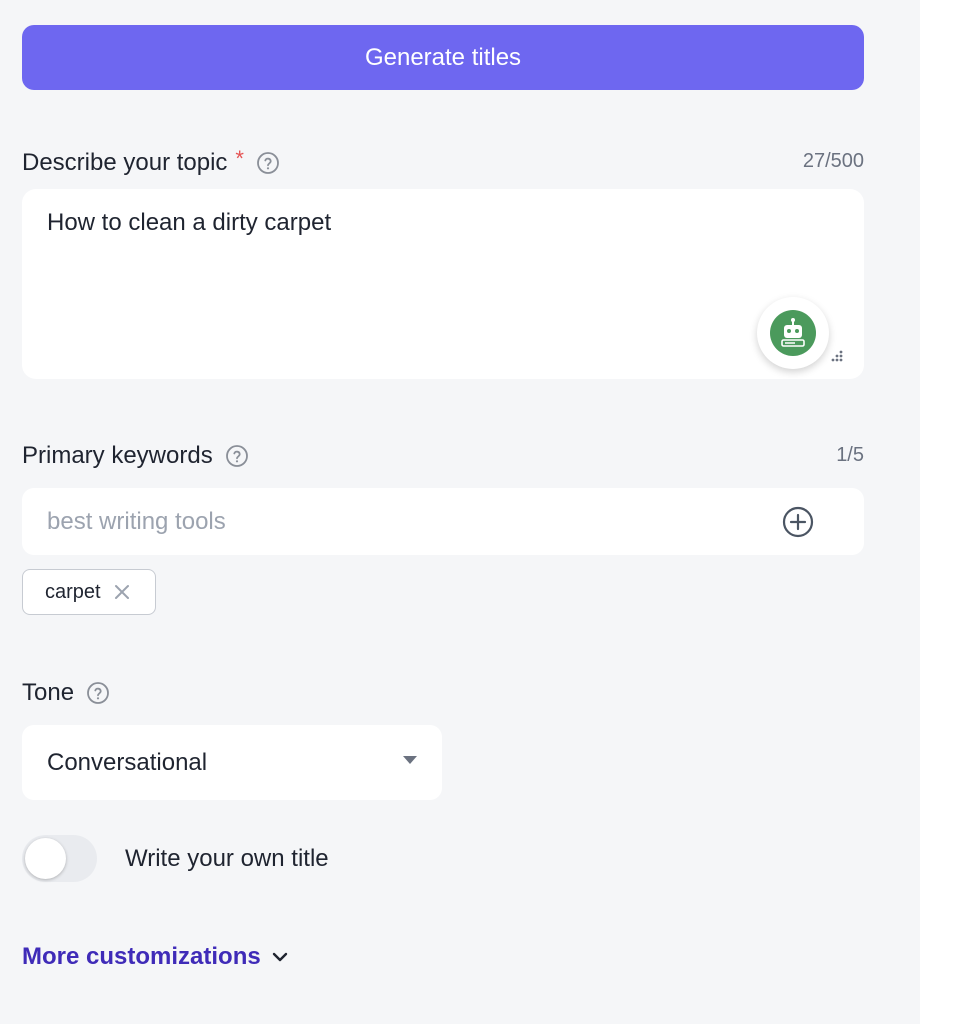 The width and height of the screenshot is (953, 1024). I want to click on robot-icon, so click(793, 333).